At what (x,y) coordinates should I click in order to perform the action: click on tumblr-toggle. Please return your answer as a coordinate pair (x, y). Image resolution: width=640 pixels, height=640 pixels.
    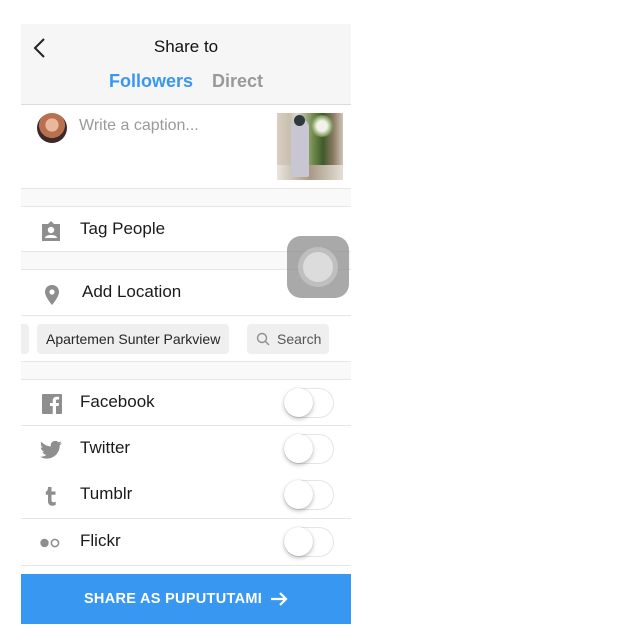
    Looking at the image, I should click on (309, 495).